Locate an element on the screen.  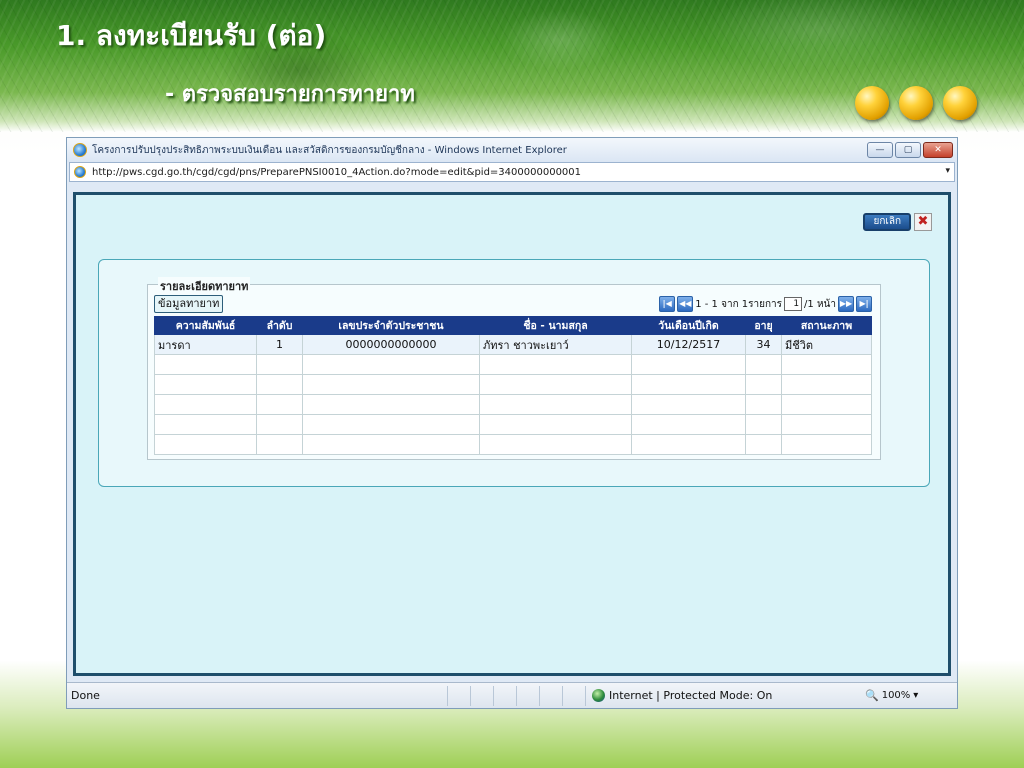
col-header-status: สถานะภาพ is located at coordinates (826, 325).